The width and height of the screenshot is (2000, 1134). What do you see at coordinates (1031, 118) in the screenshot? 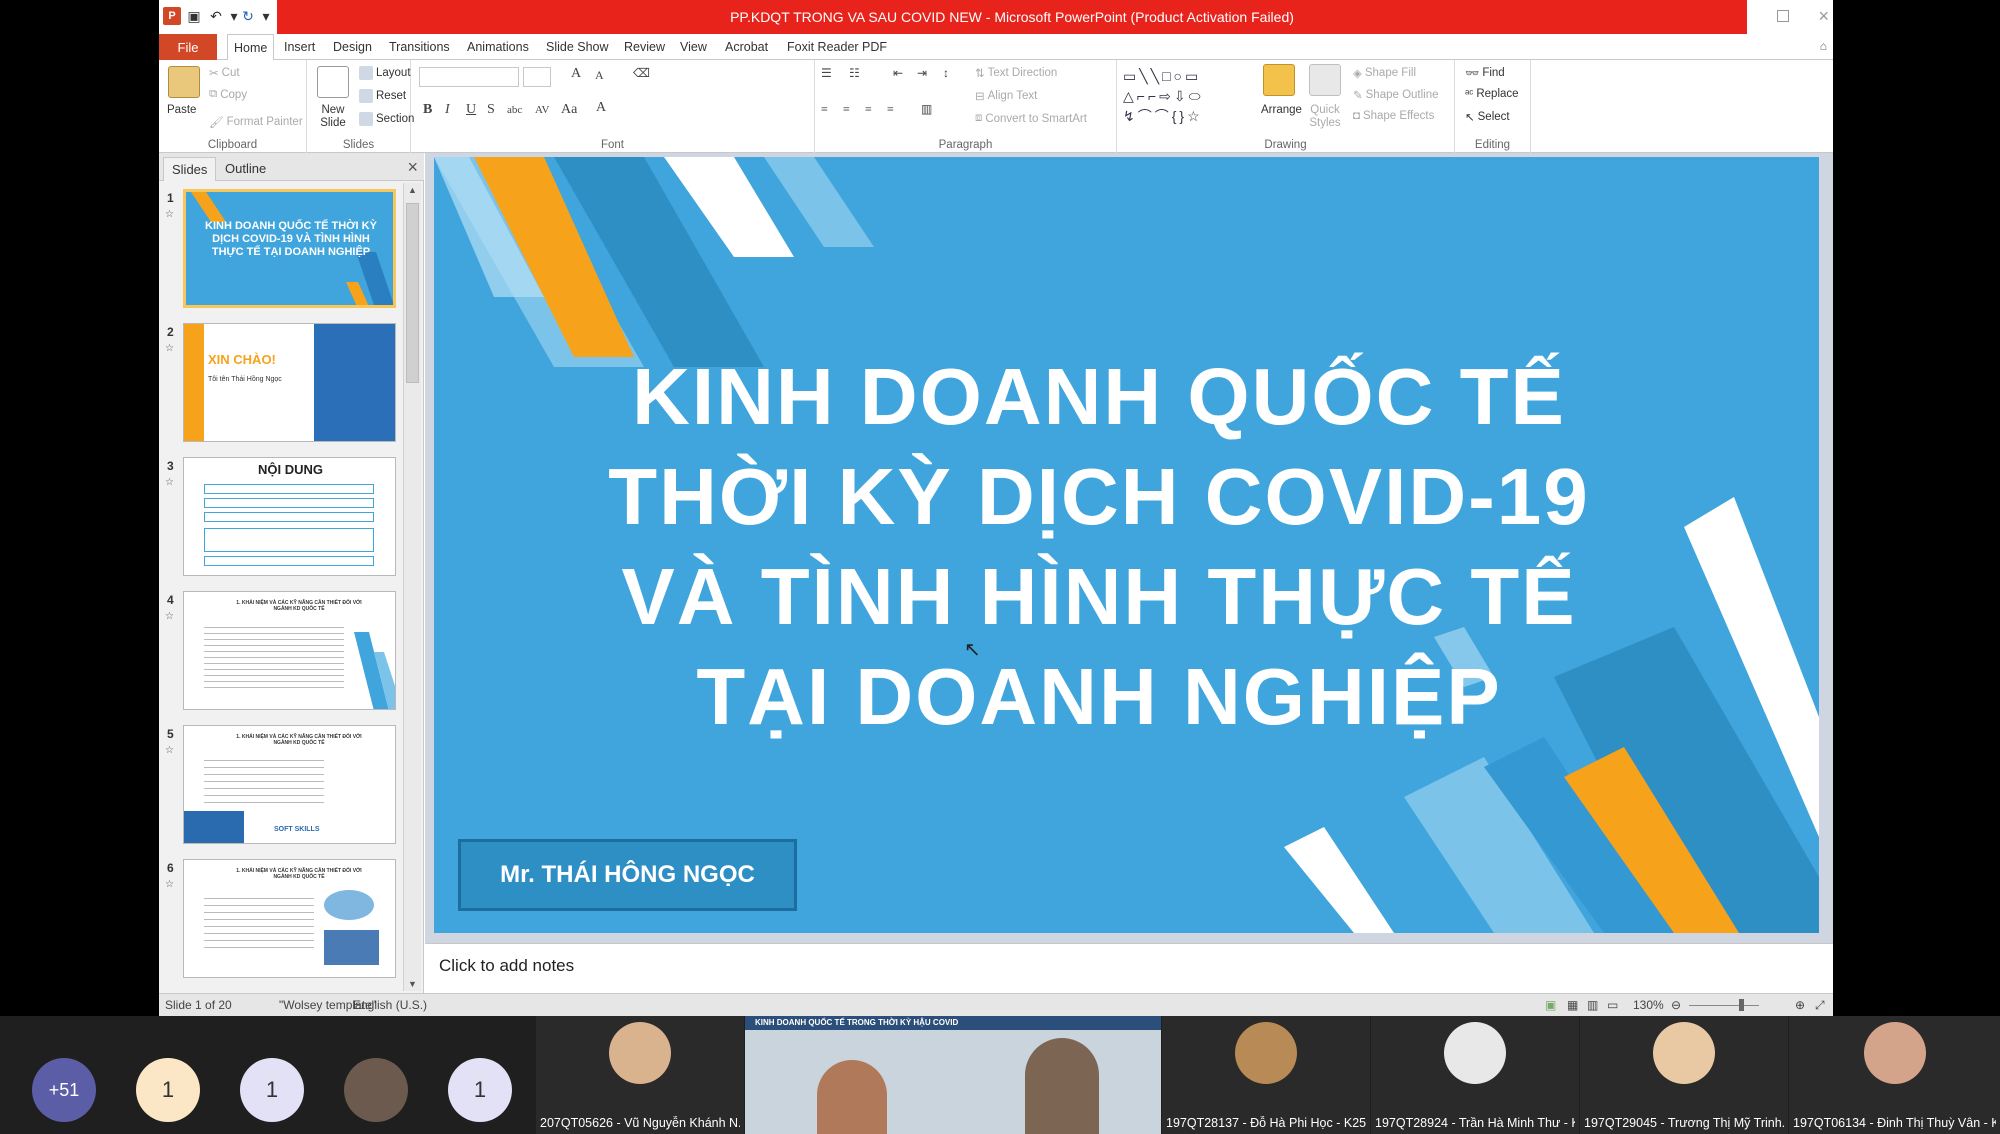
I see `convert-smartart-button: ⧈ Convert to SmartArt` at bounding box center [1031, 118].